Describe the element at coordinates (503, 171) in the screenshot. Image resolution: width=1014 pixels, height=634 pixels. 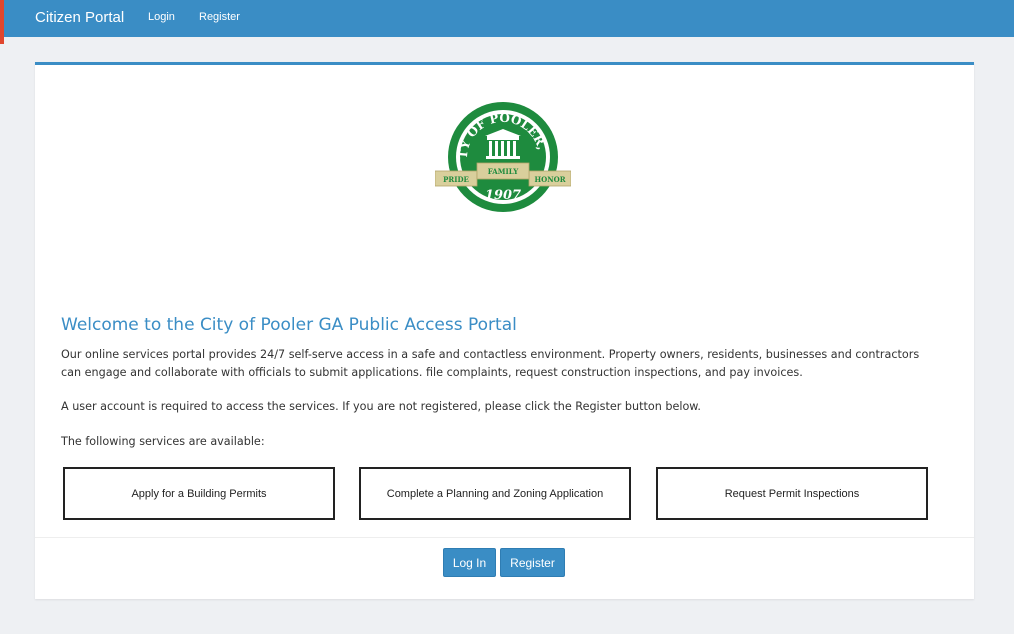
I see `seal-center-banner: FAMILY` at that location.